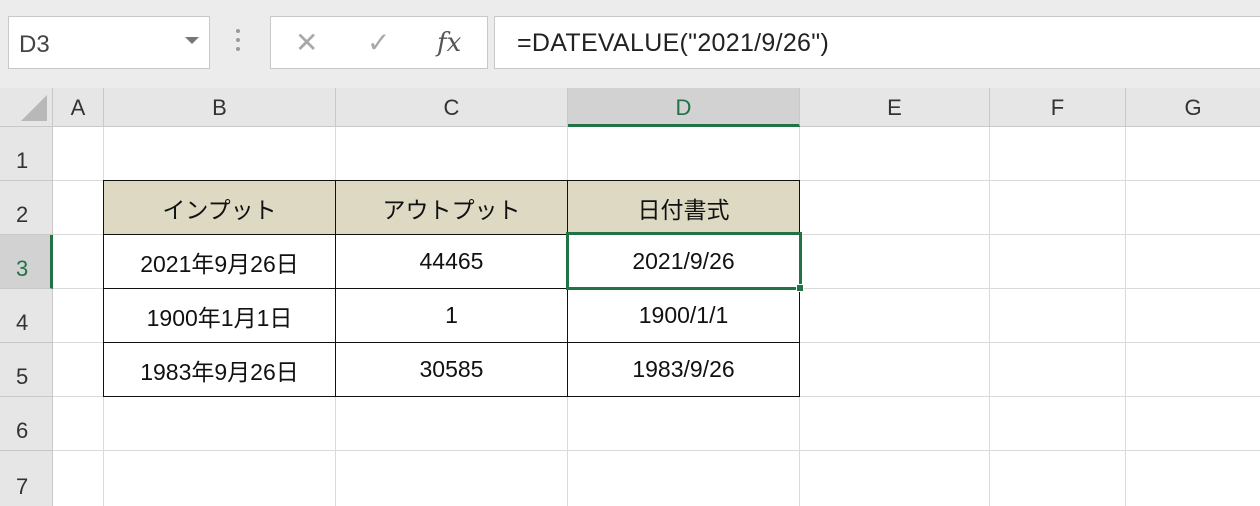 The width and height of the screenshot is (1260, 506). Describe the element at coordinates (877, 42) in the screenshot. I see `formula-input: =DATEVALUE("2021/9/26")` at that location.